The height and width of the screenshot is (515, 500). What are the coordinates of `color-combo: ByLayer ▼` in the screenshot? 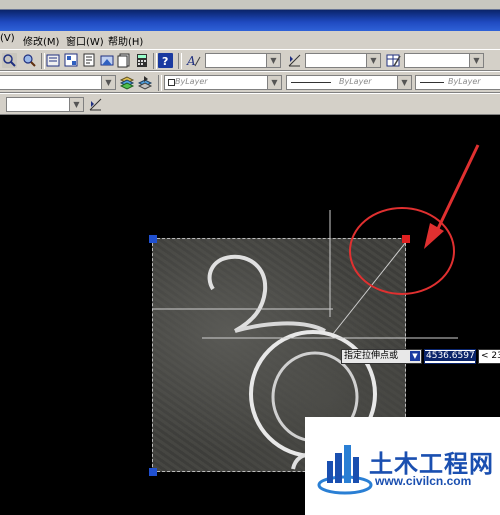 It's located at (223, 82).